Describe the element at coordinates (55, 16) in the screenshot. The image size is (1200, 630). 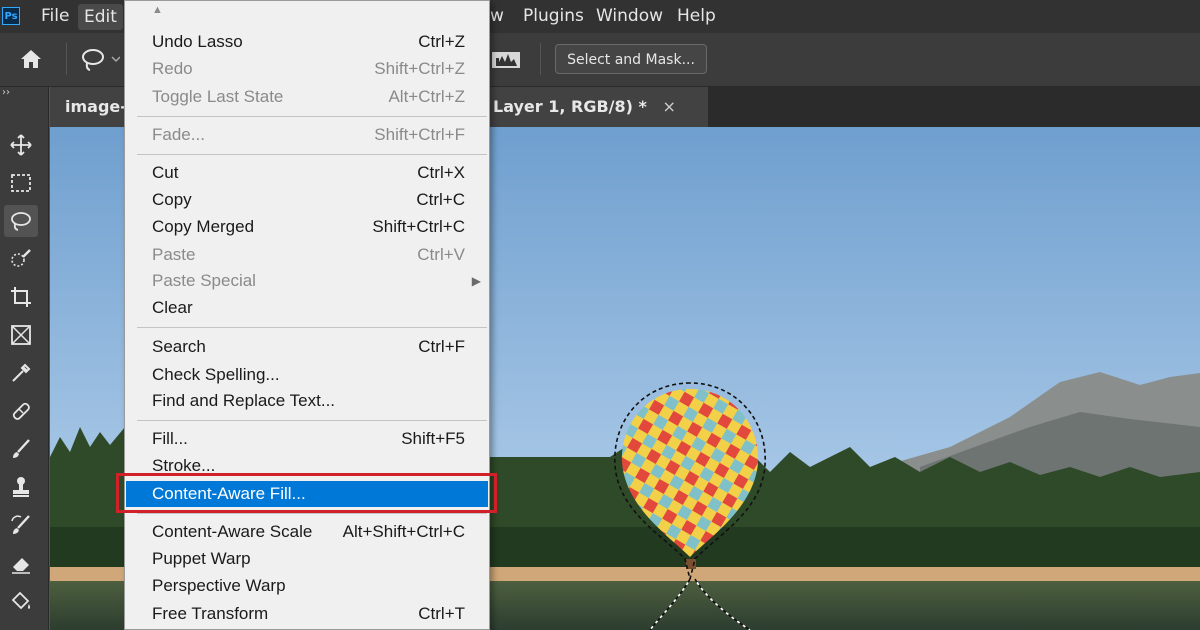
I see `menu-file: File` at that location.